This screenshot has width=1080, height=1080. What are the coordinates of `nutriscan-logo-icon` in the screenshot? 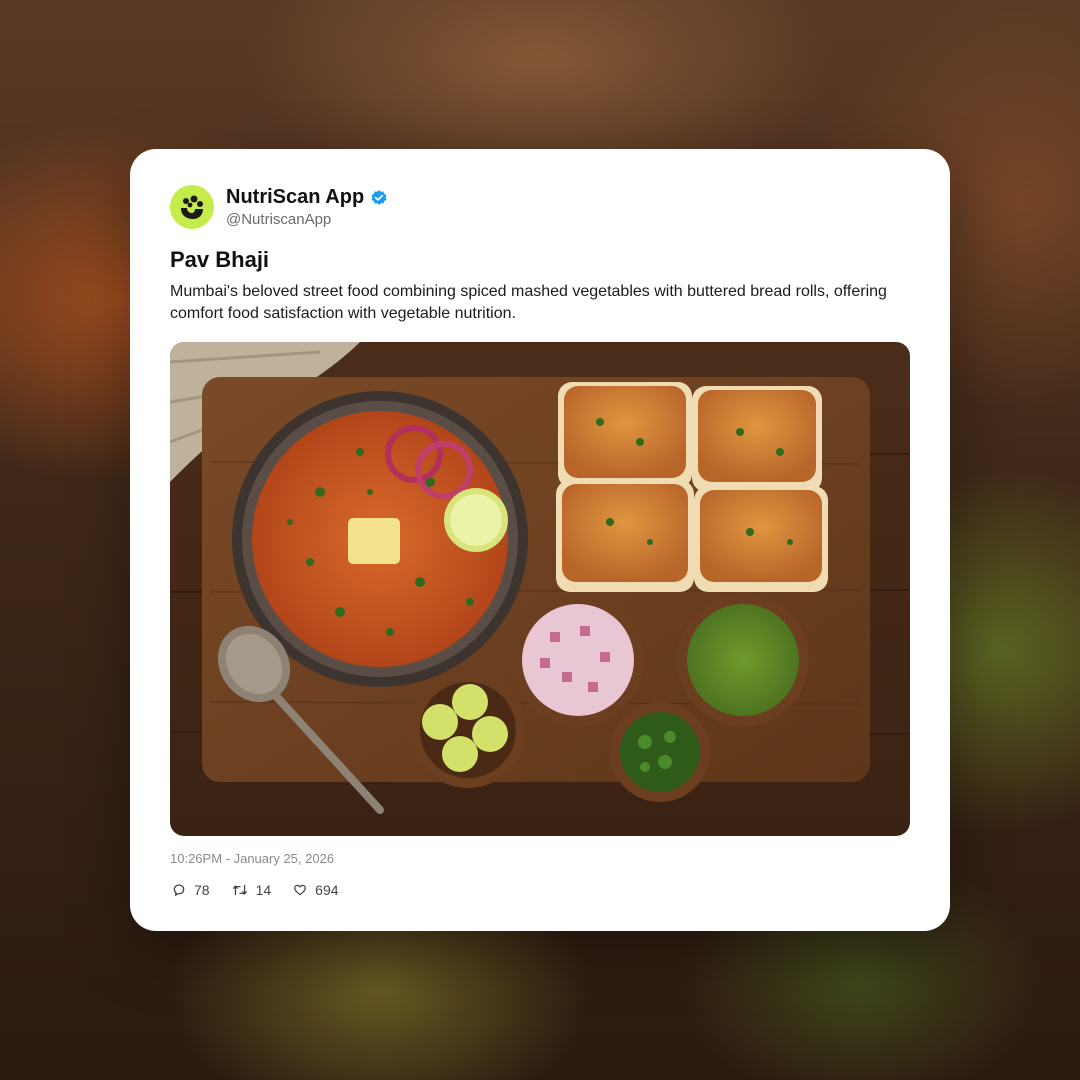 It's located at (192, 207).